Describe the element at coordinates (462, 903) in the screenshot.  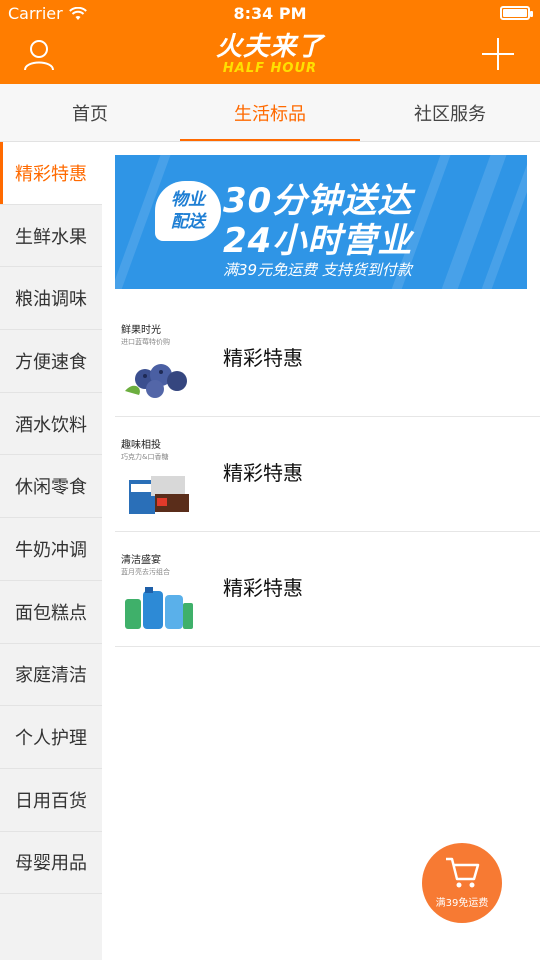
I see `cart-label: 满39免运费` at that location.